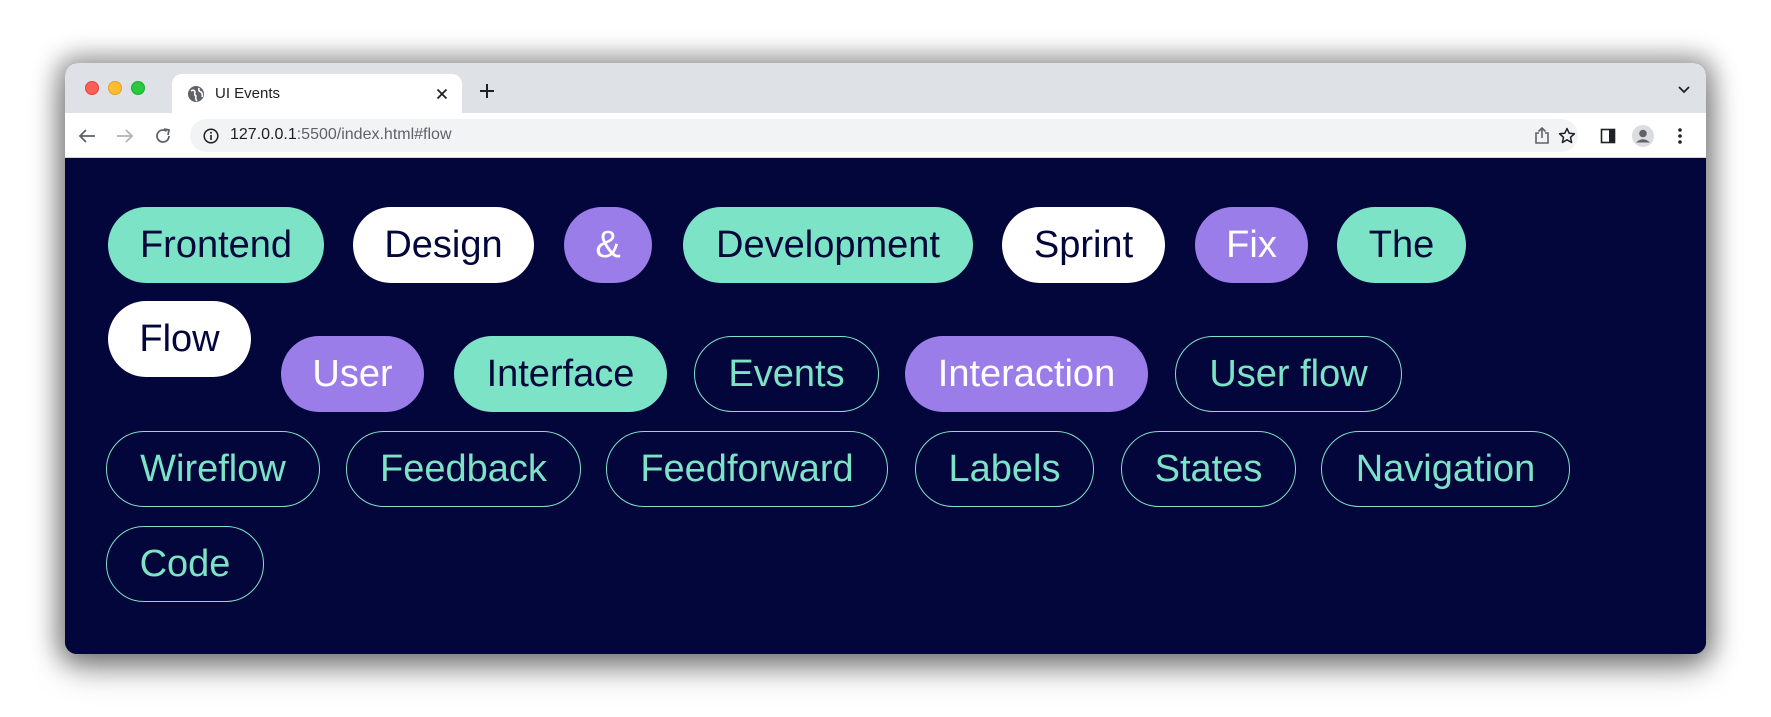  Describe the element at coordinates (1401, 245) in the screenshot. I see `tag-chip: The` at that location.